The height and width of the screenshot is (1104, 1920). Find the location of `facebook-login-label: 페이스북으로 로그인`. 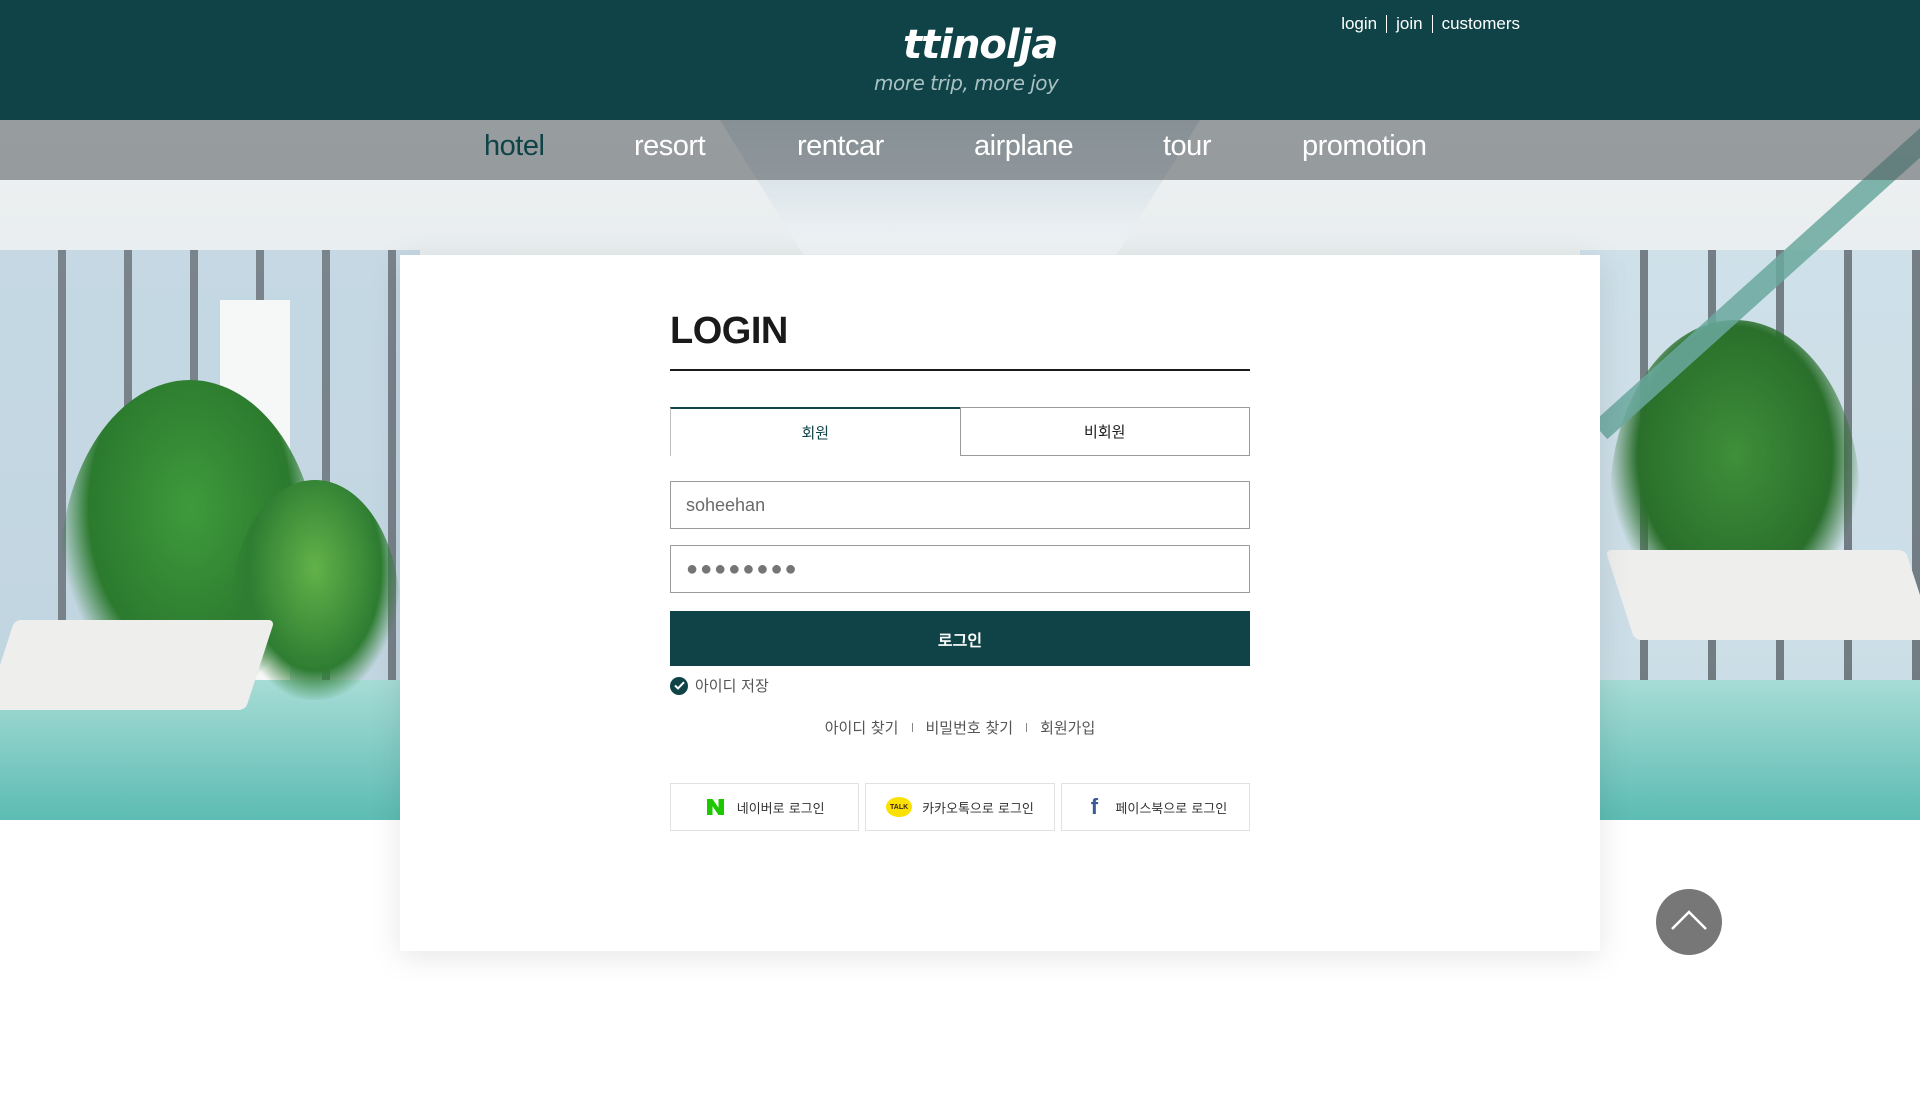

facebook-login-label: 페이스북으로 로그인 is located at coordinates (1171, 809).